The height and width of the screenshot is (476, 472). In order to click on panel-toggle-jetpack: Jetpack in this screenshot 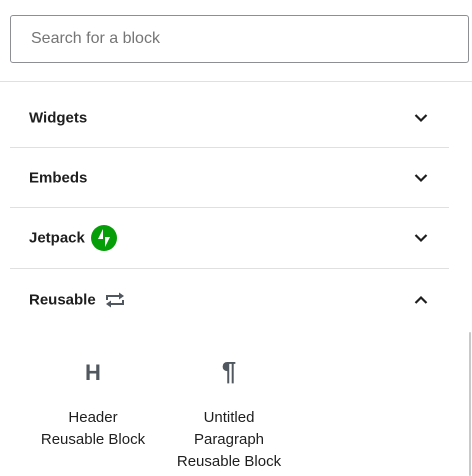, I will do `click(229, 238)`.